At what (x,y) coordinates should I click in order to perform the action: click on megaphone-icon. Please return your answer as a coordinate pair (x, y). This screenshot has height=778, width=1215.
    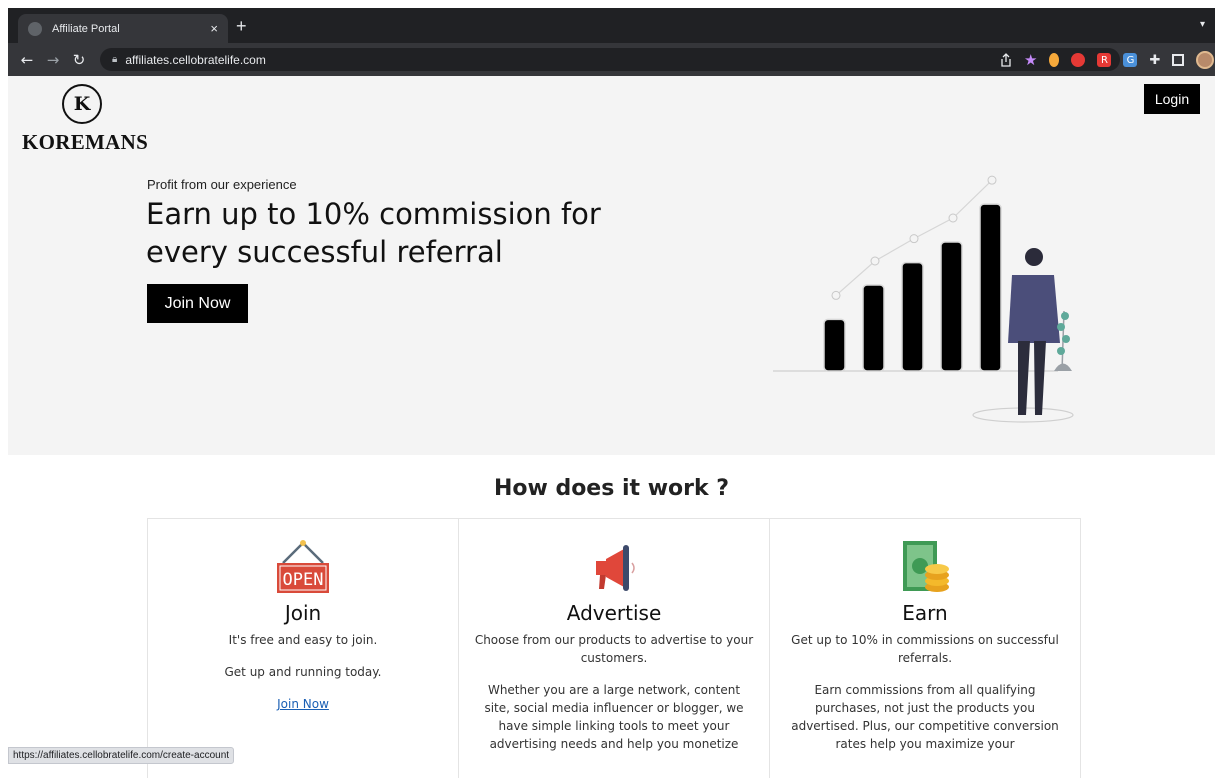
    Looking at the image, I should click on (614, 566).